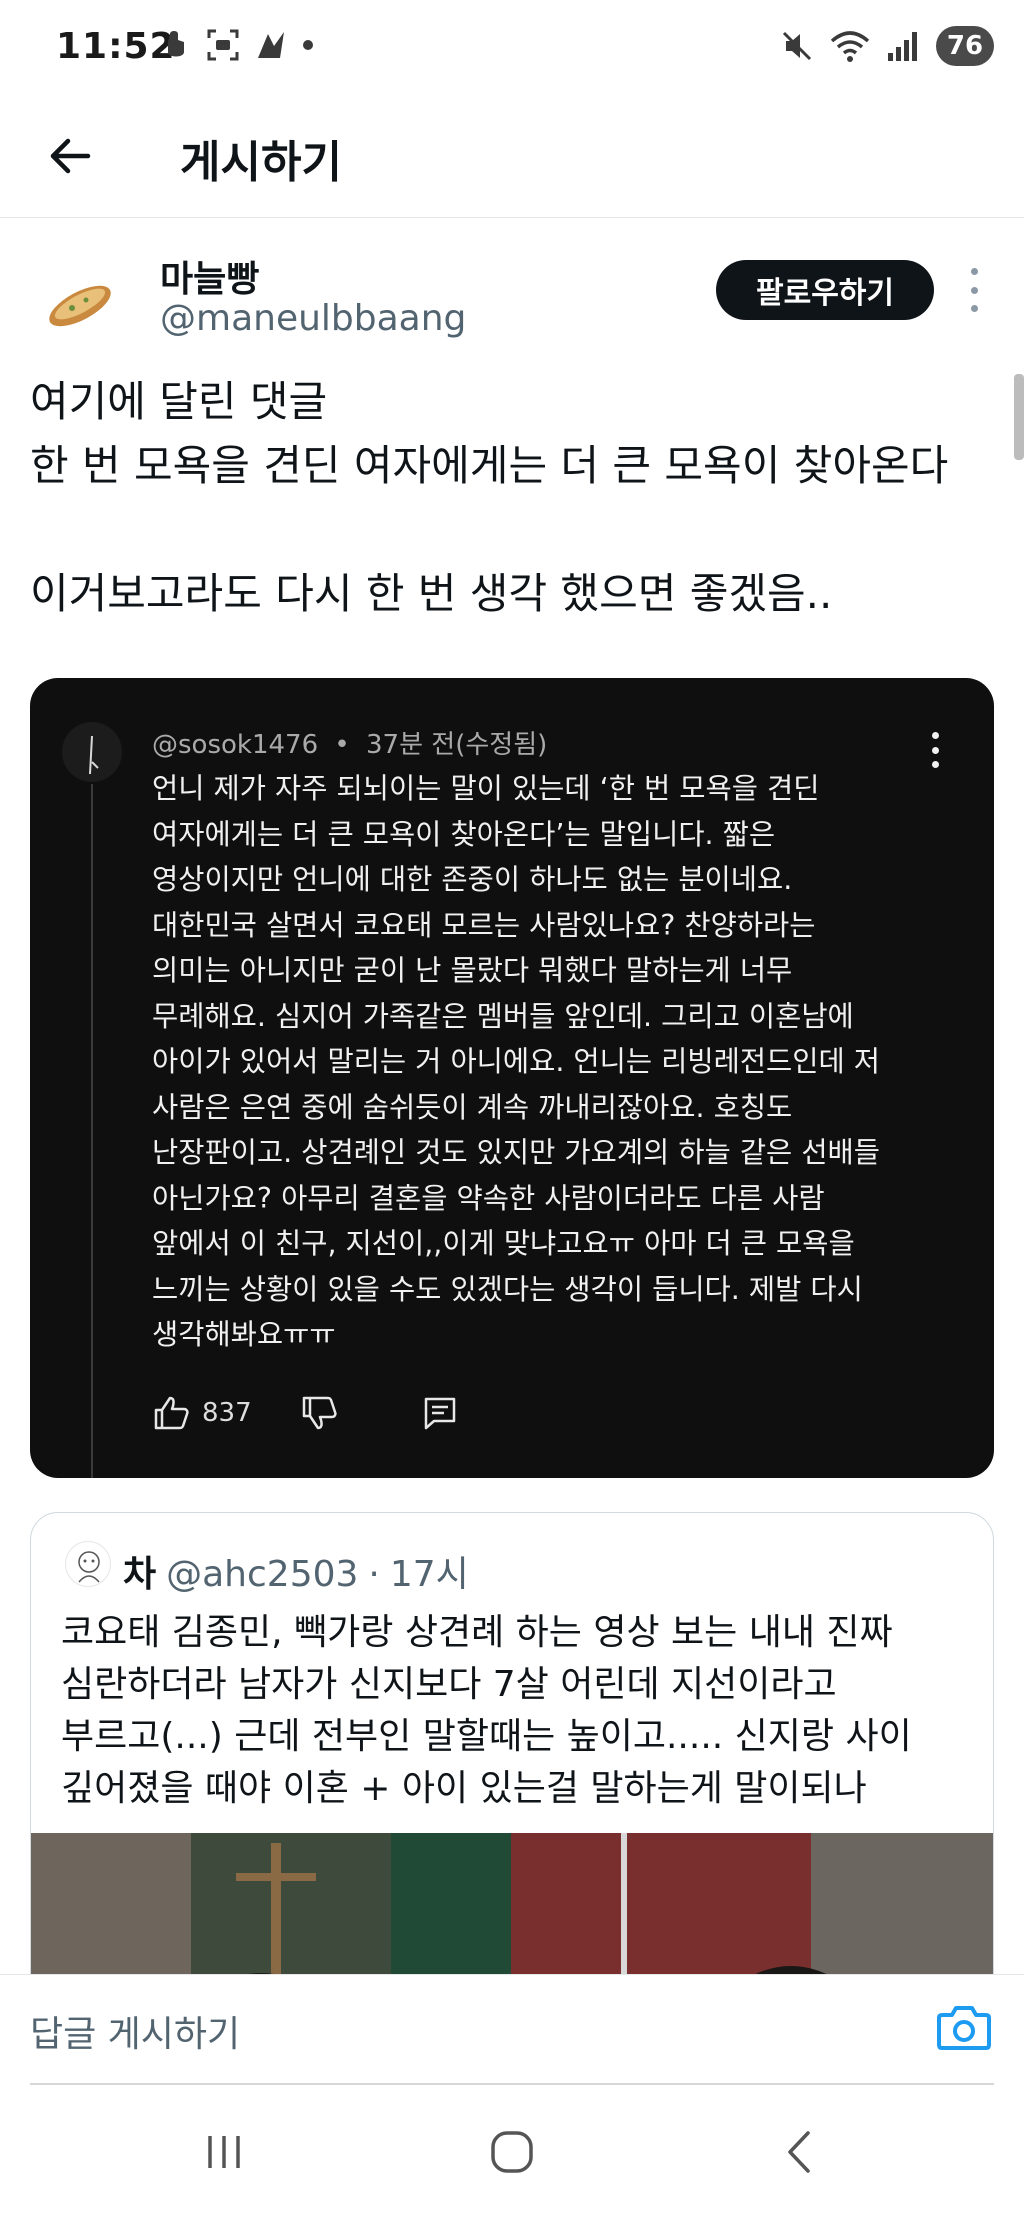 Image resolution: width=1024 pixels, height=2219 pixels. Describe the element at coordinates (449, 1684) in the screenshot. I see `quote-line: 심란하더라 남자가 신지보다 7살 어린데 지선이라고` at that location.